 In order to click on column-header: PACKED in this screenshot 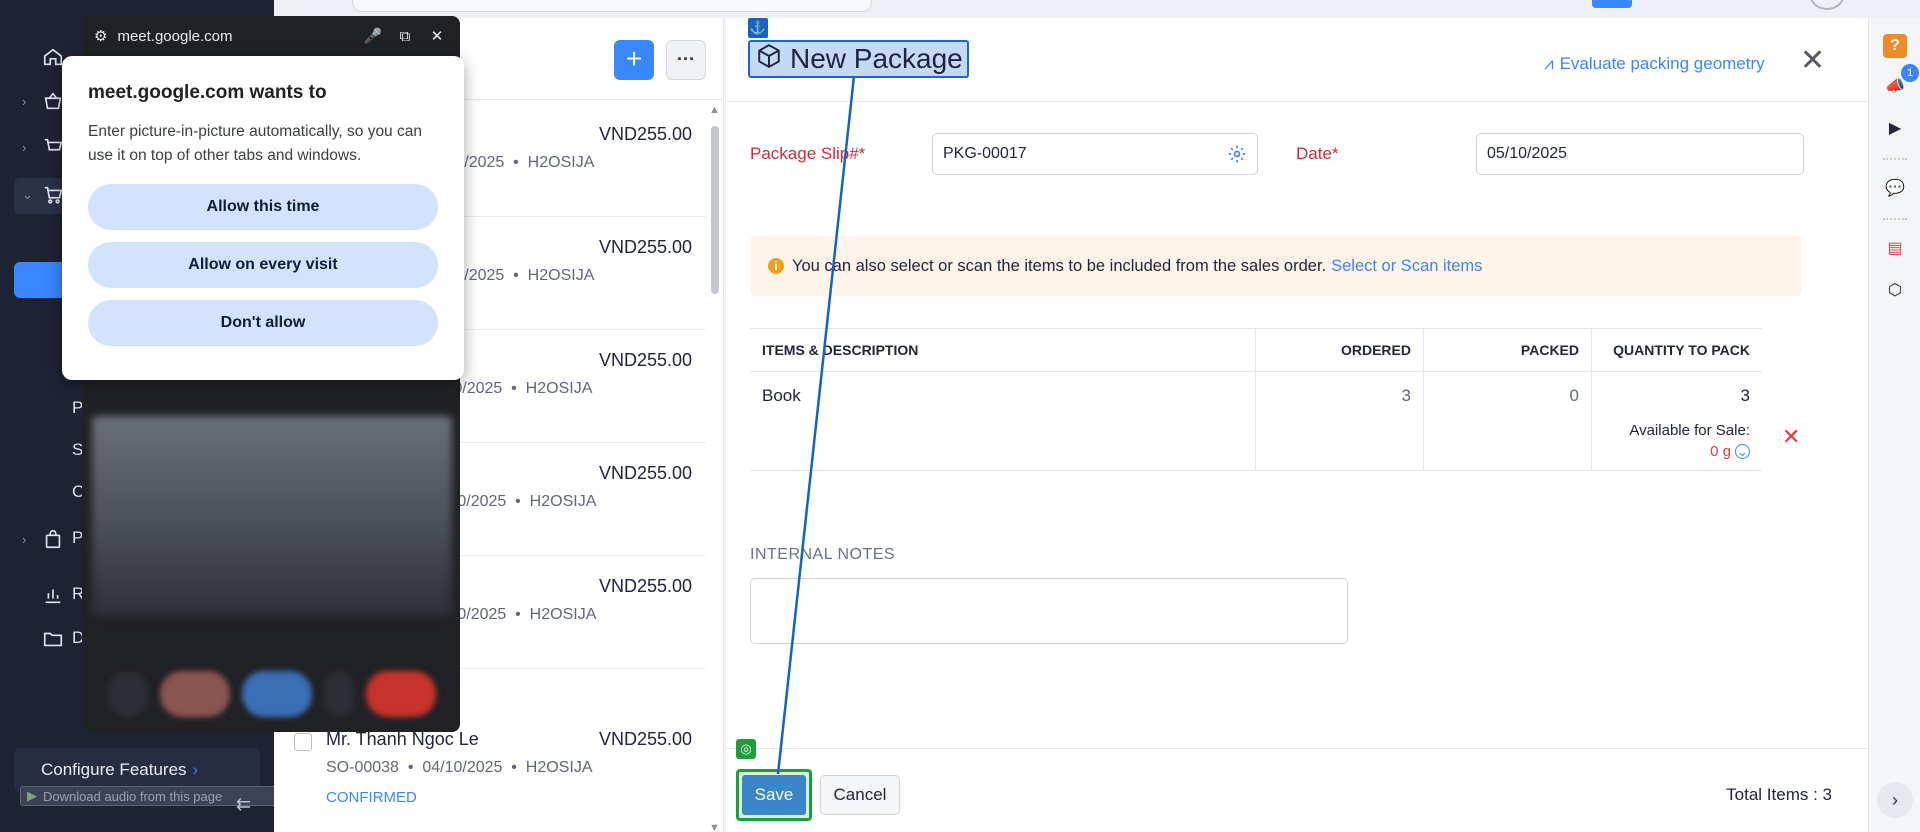, I will do `click(1508, 350)`.